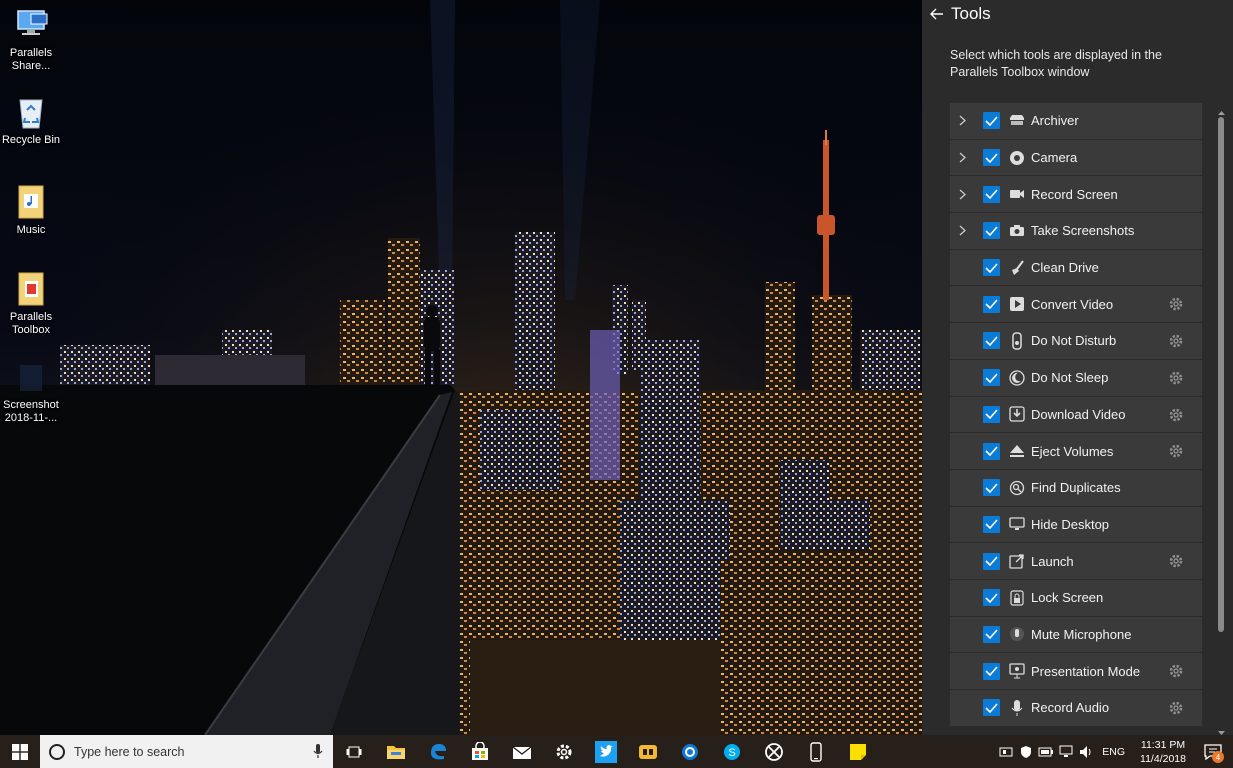 This screenshot has height=768, width=1233. I want to click on tool-row-presentation-mode: Presentation Mode, so click(1076, 671).